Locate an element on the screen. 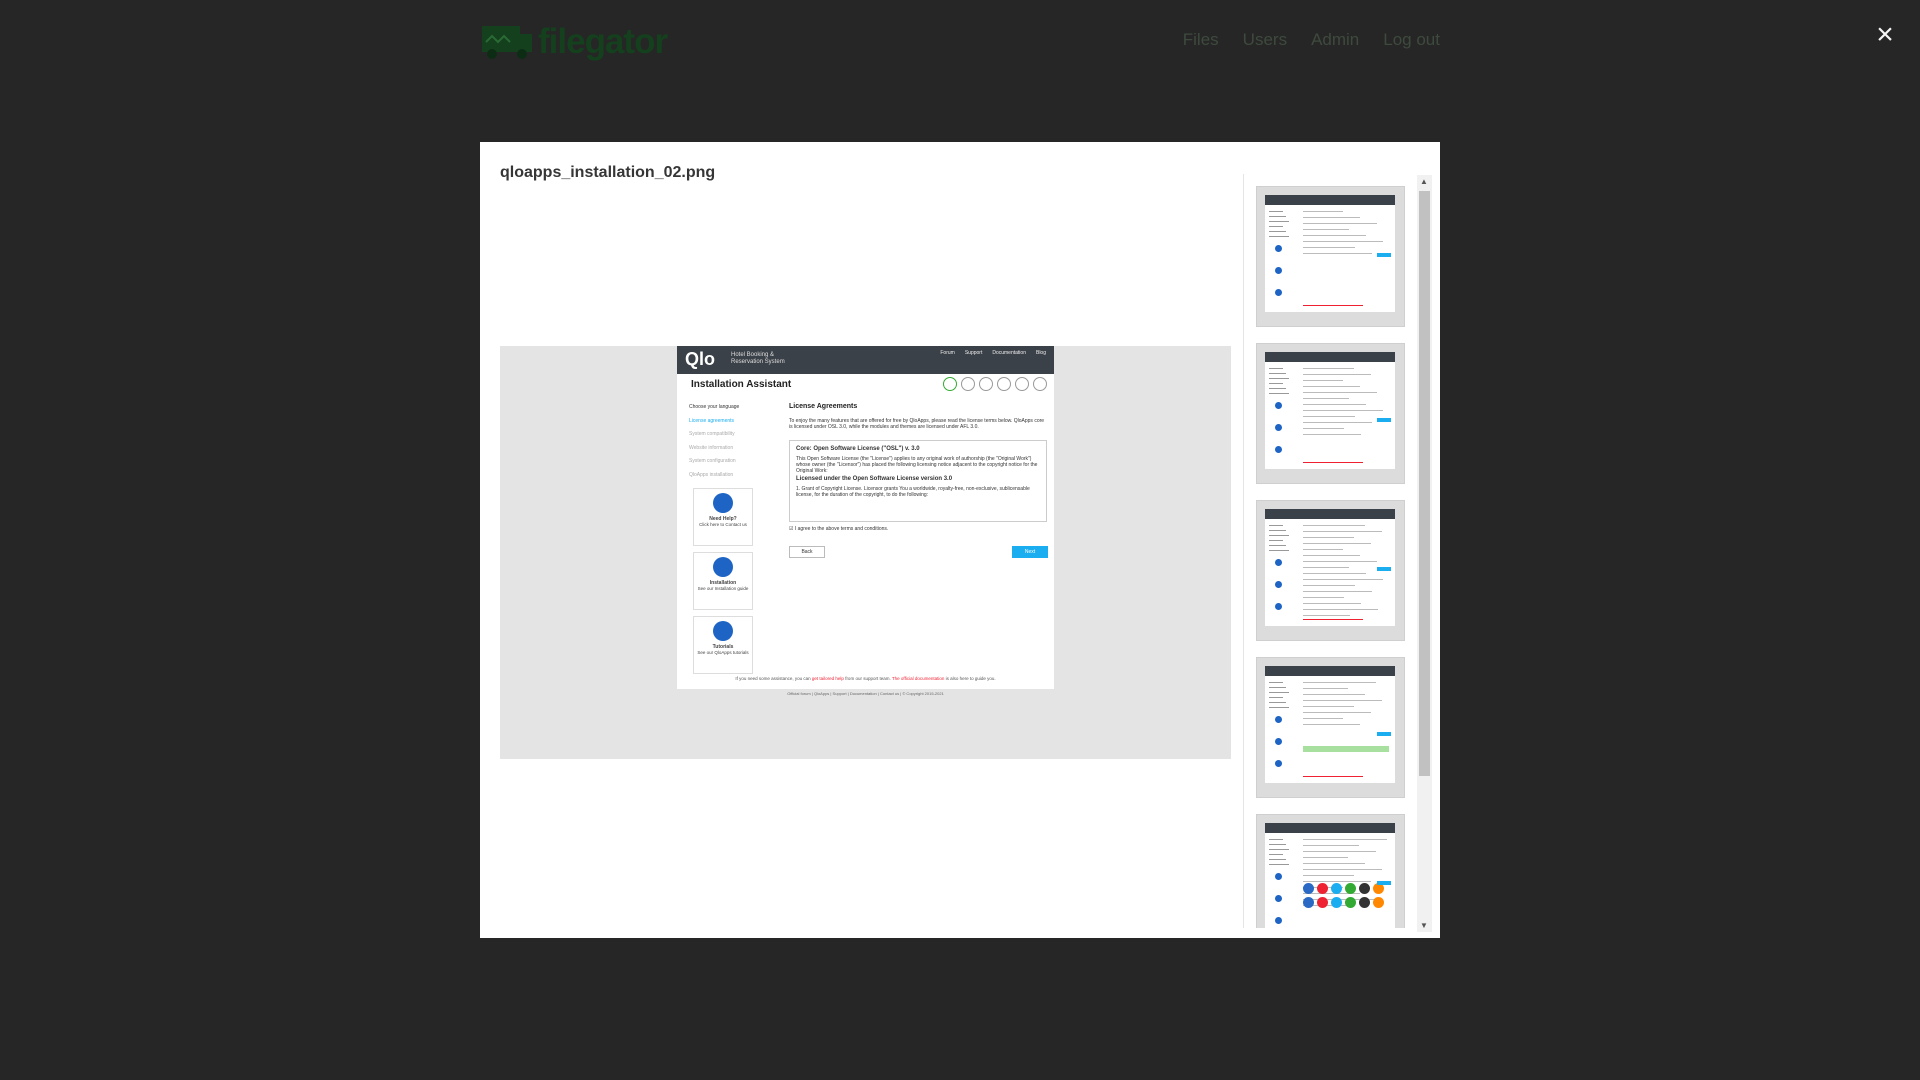 The height and width of the screenshot is (1080, 1920). logo-text: filegator is located at coordinates (603, 41).